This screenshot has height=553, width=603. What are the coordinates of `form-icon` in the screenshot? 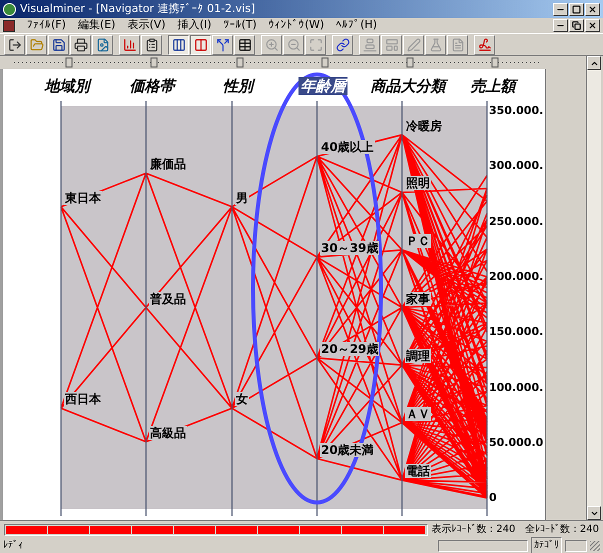 It's located at (391, 45).